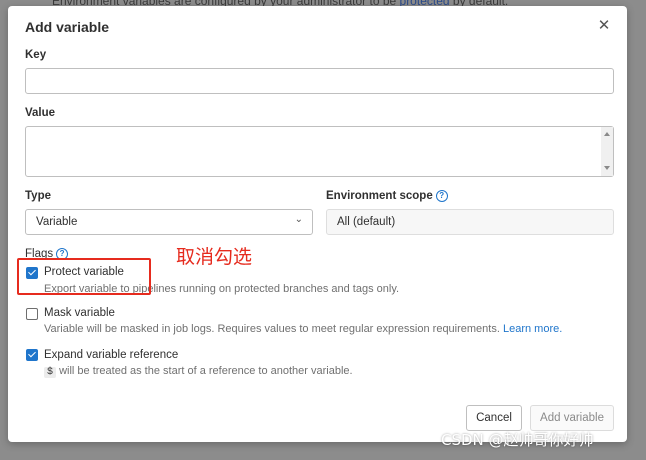 This screenshot has width=646, height=460. I want to click on value-textarea, so click(319, 151).